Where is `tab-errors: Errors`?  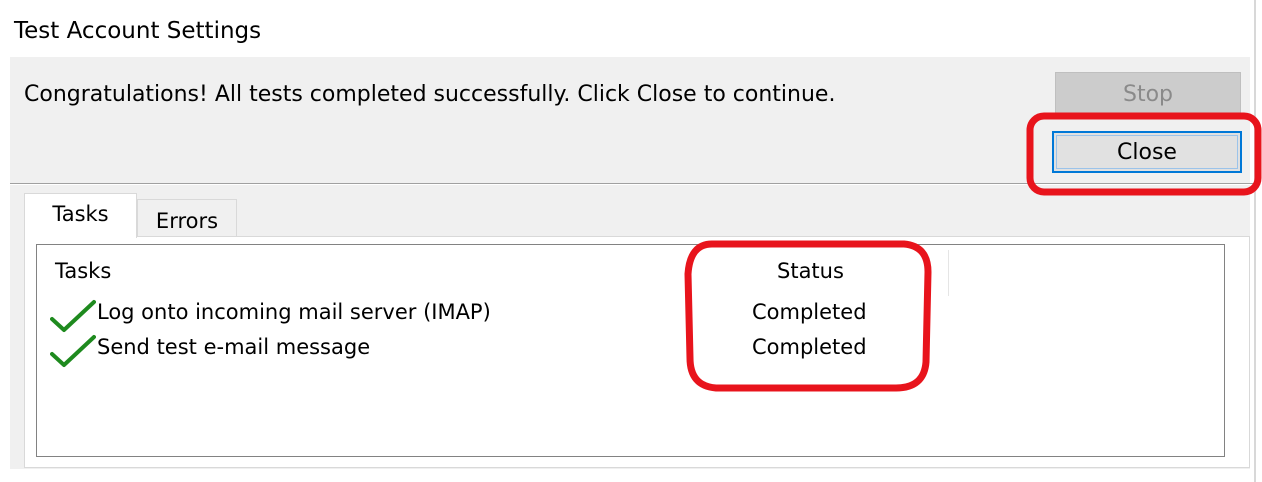 tab-errors: Errors is located at coordinates (187, 217).